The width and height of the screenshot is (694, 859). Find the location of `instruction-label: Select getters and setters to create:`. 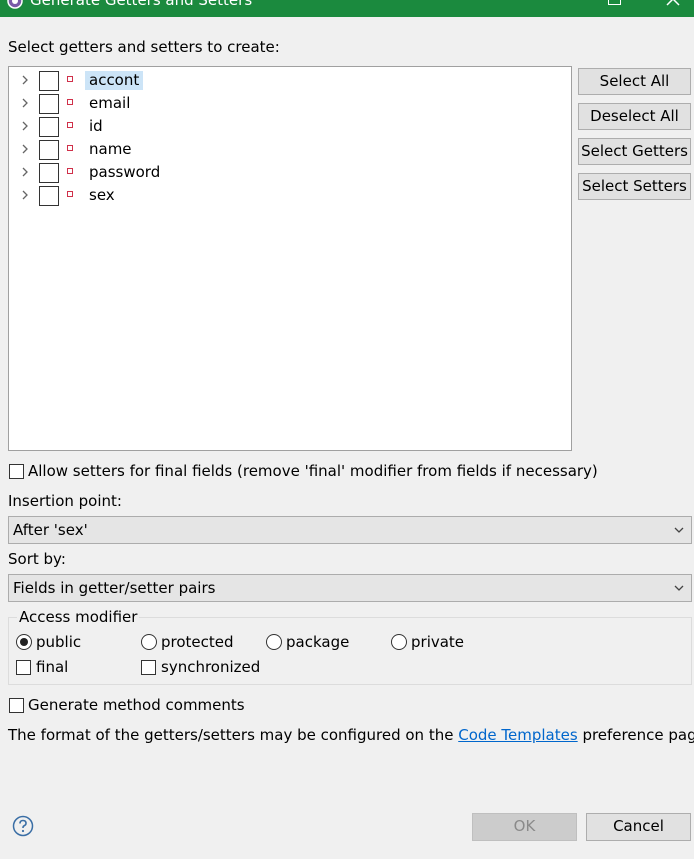

instruction-label: Select getters and setters to create: is located at coordinates (144, 47).